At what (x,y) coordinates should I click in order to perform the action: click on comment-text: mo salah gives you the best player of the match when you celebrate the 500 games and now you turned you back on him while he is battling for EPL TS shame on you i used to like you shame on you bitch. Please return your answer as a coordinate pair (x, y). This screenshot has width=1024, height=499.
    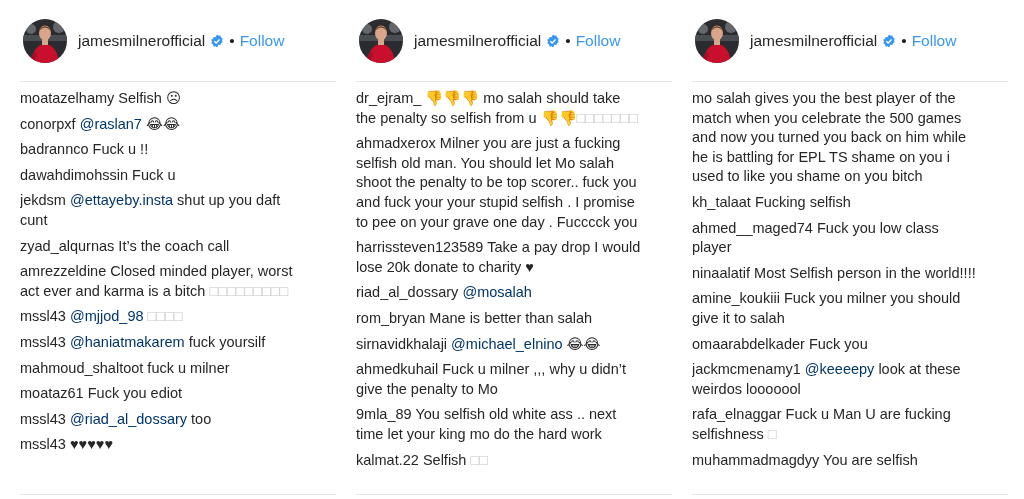
    Looking at the image, I should click on (830, 138).